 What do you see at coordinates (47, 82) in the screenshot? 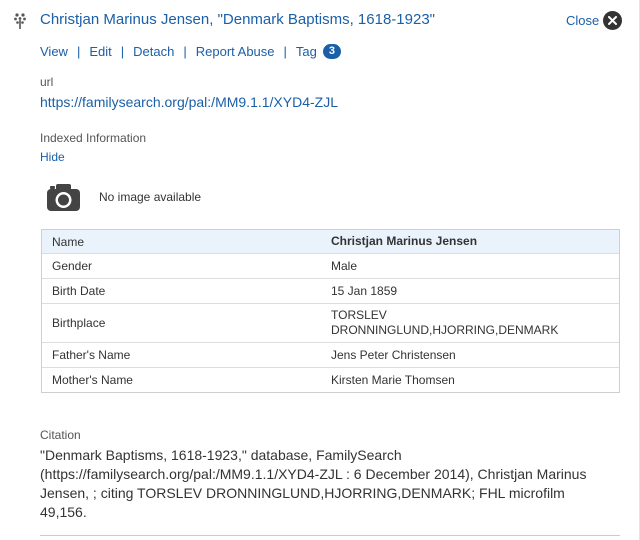
I see `url-label: url` at bounding box center [47, 82].